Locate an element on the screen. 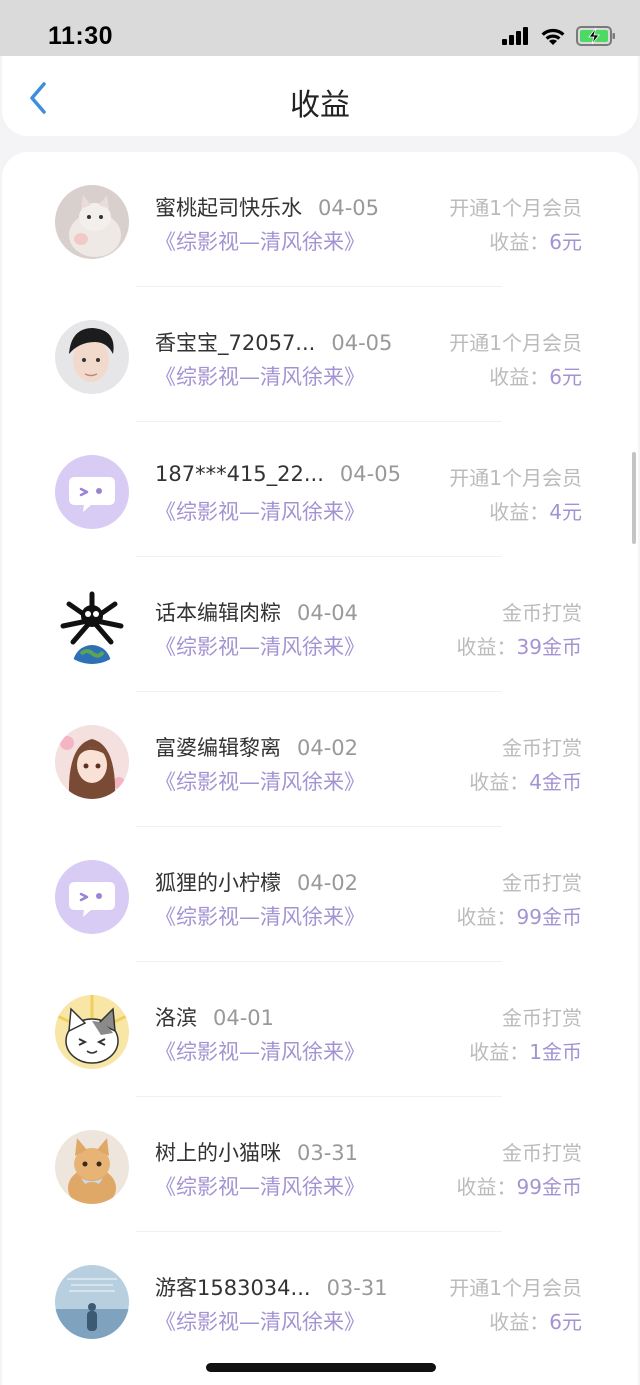 This screenshot has width=640, height=1385. earning-row: 狐狸的小柠檬 04-02 《综影视—清风徐来》 金币打赏 收益：99金币 is located at coordinates (320, 894).